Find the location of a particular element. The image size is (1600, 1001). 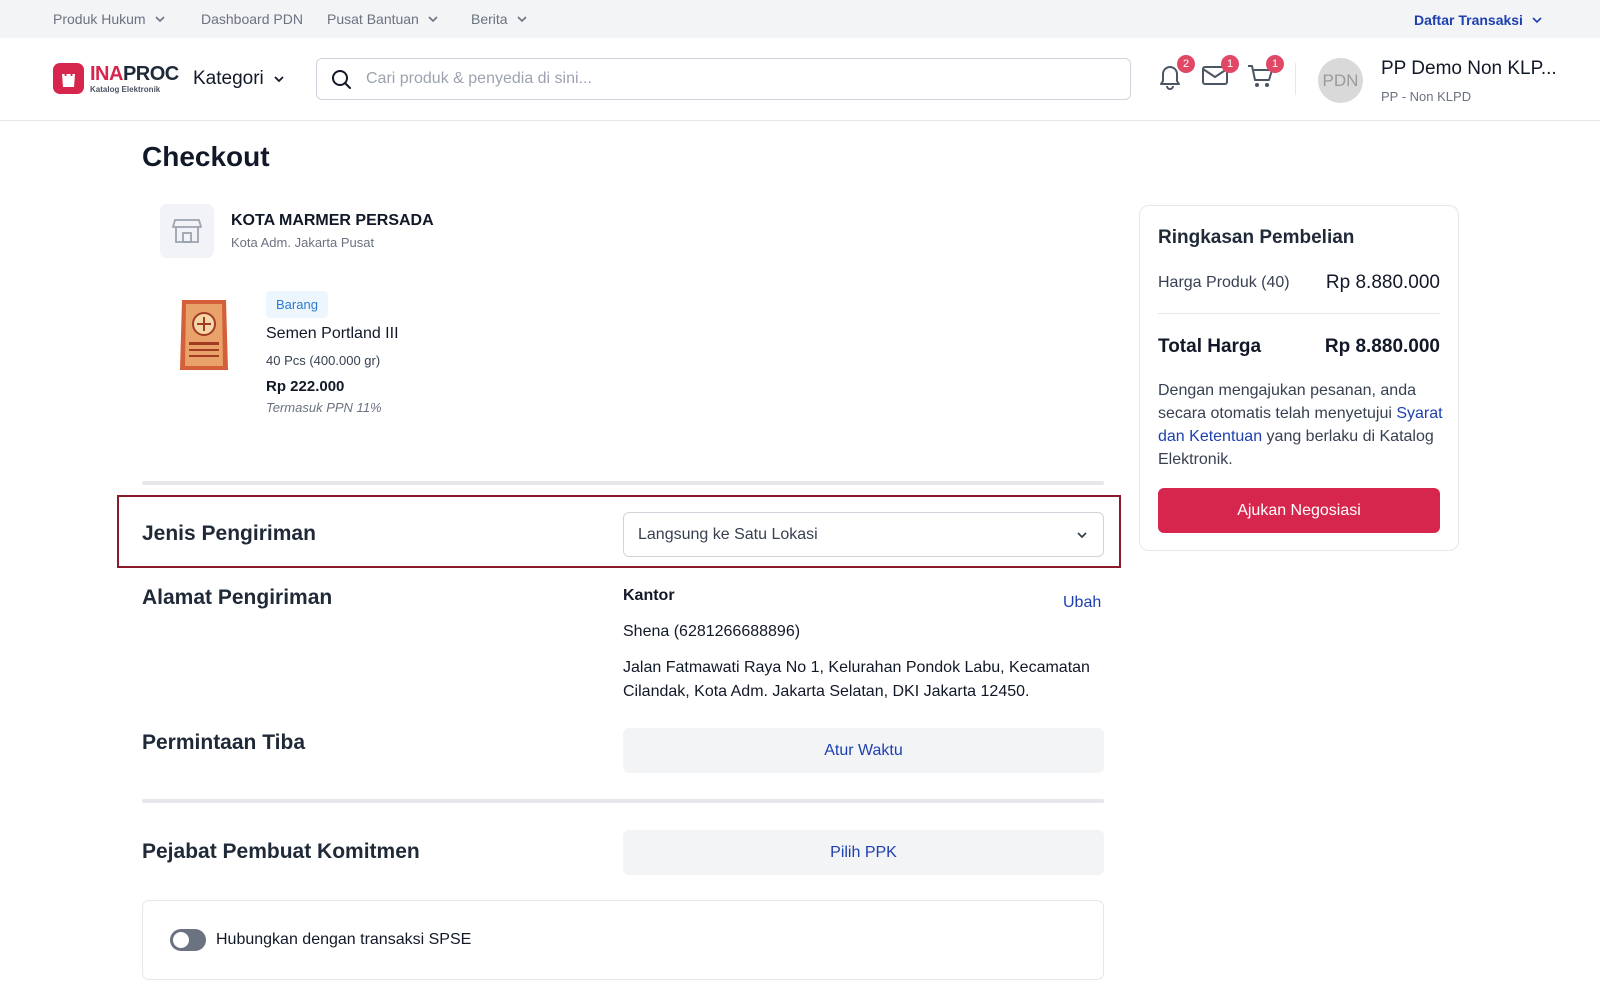

store-name: KOTA MARMER PERSADA is located at coordinates (332, 221).